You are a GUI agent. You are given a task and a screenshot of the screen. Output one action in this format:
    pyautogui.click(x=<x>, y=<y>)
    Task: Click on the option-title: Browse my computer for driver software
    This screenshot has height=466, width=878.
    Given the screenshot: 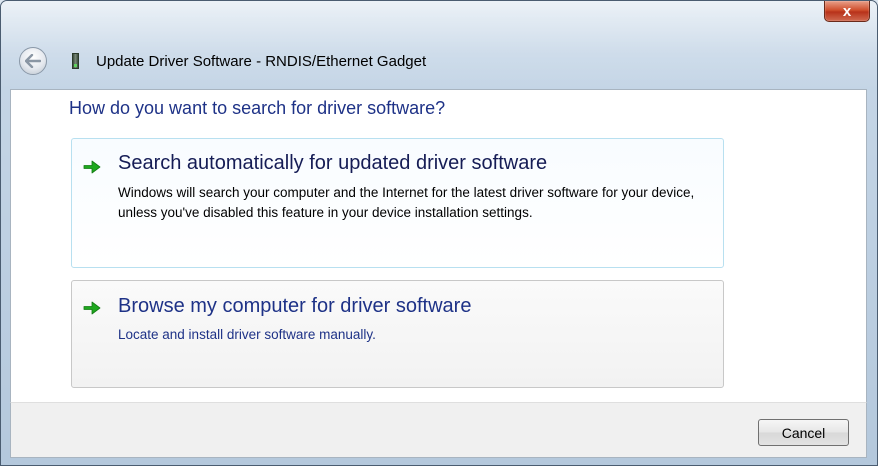 What is the action you would take?
    pyautogui.click(x=295, y=306)
    